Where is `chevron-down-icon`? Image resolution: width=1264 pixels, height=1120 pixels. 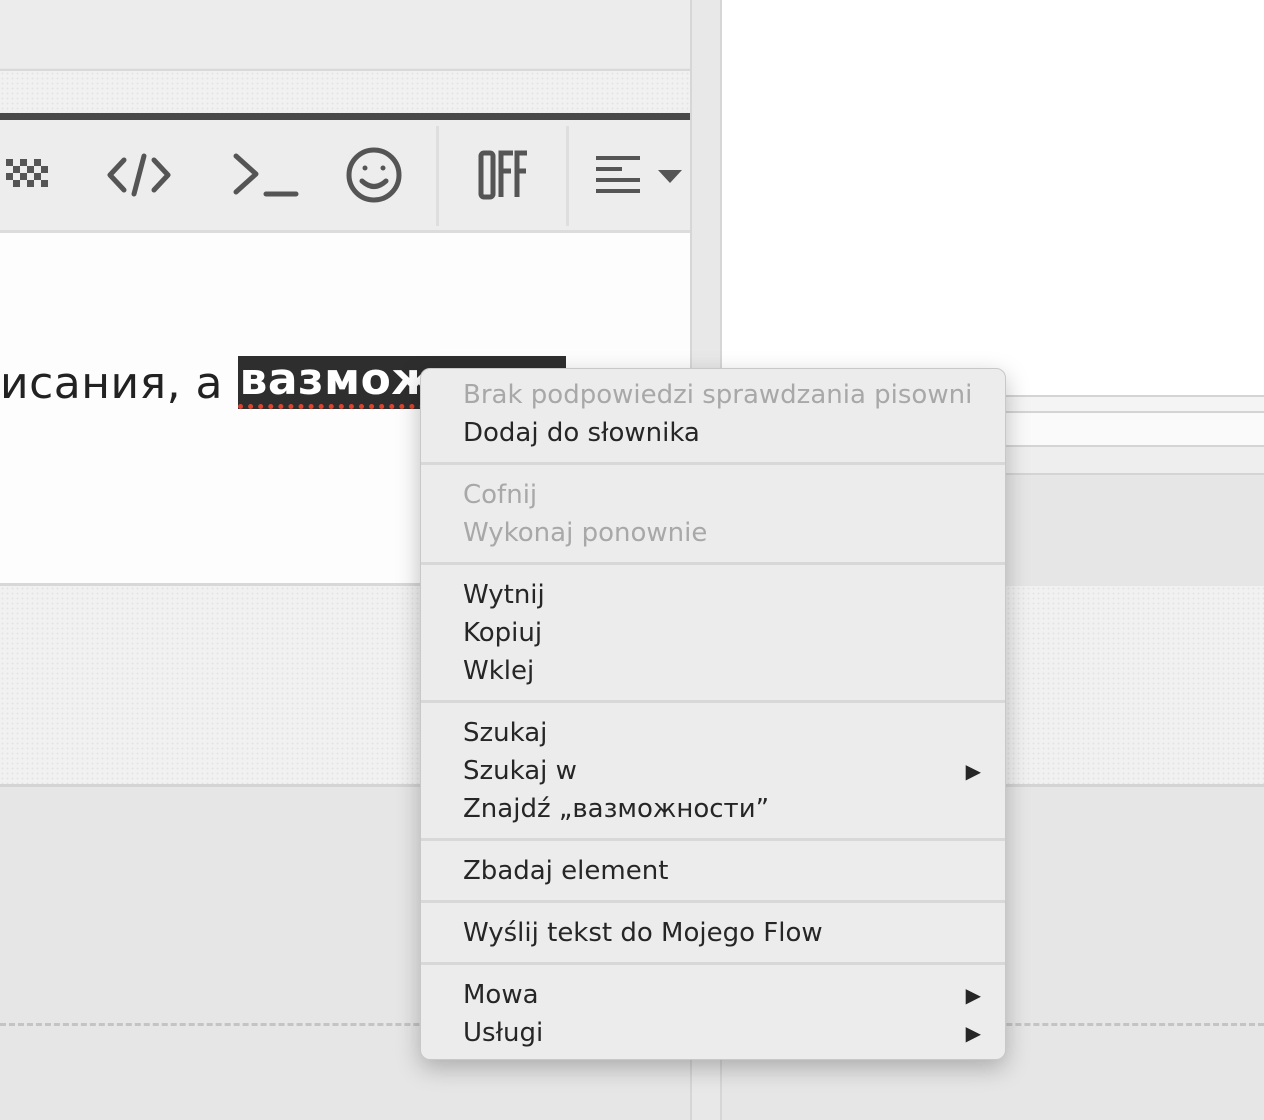 chevron-down-icon is located at coordinates (670, 176).